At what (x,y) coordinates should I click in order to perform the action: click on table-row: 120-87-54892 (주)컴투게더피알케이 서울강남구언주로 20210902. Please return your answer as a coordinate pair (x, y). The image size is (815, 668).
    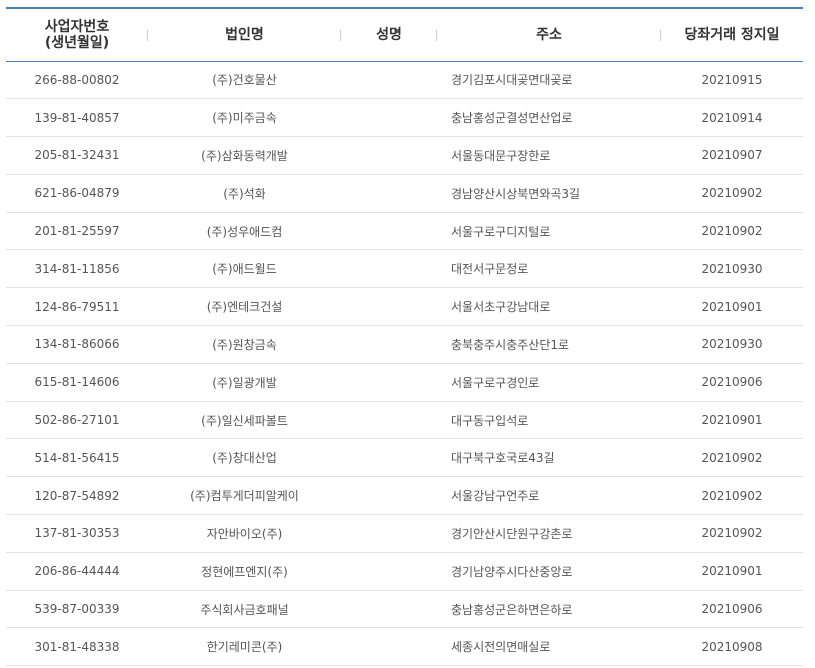
    Looking at the image, I should click on (404, 496).